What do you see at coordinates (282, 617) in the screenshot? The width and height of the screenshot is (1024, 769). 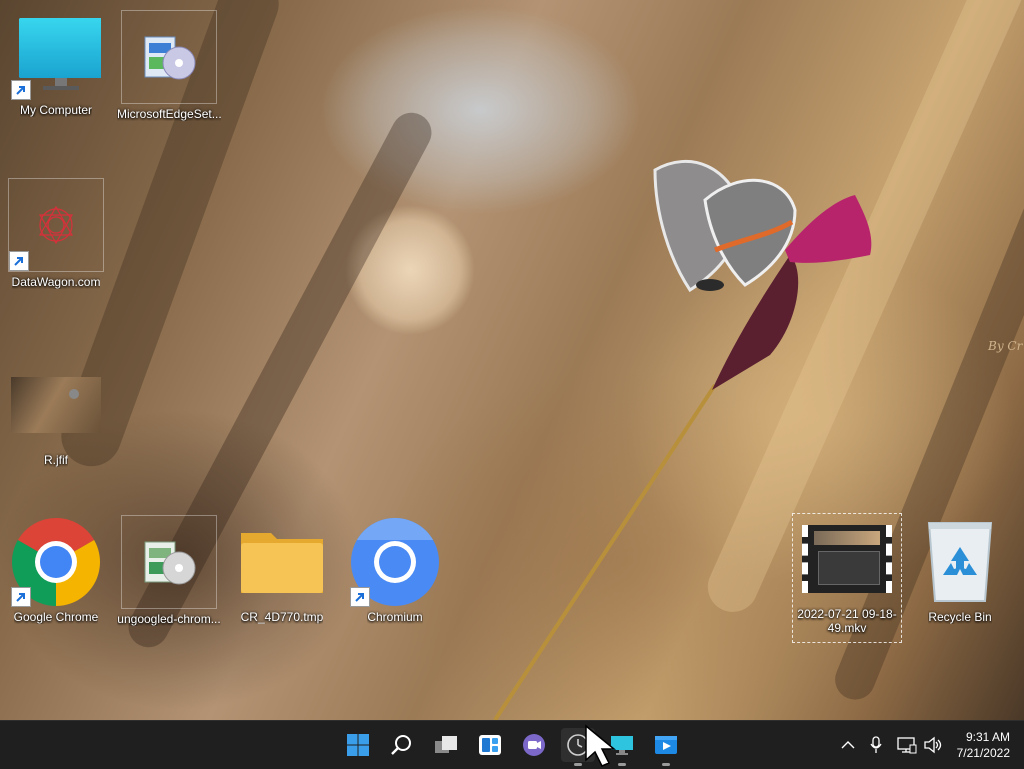 I see `icon-label: CR_4D770.tmp` at bounding box center [282, 617].